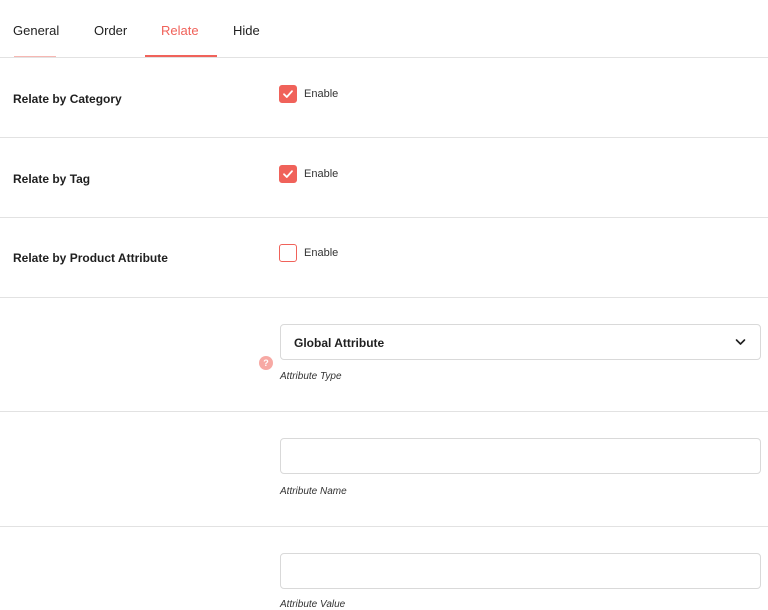 This screenshot has width=768, height=610. What do you see at coordinates (339, 343) in the screenshot?
I see `attribute-type-selected-value: Global Attribute` at bounding box center [339, 343].